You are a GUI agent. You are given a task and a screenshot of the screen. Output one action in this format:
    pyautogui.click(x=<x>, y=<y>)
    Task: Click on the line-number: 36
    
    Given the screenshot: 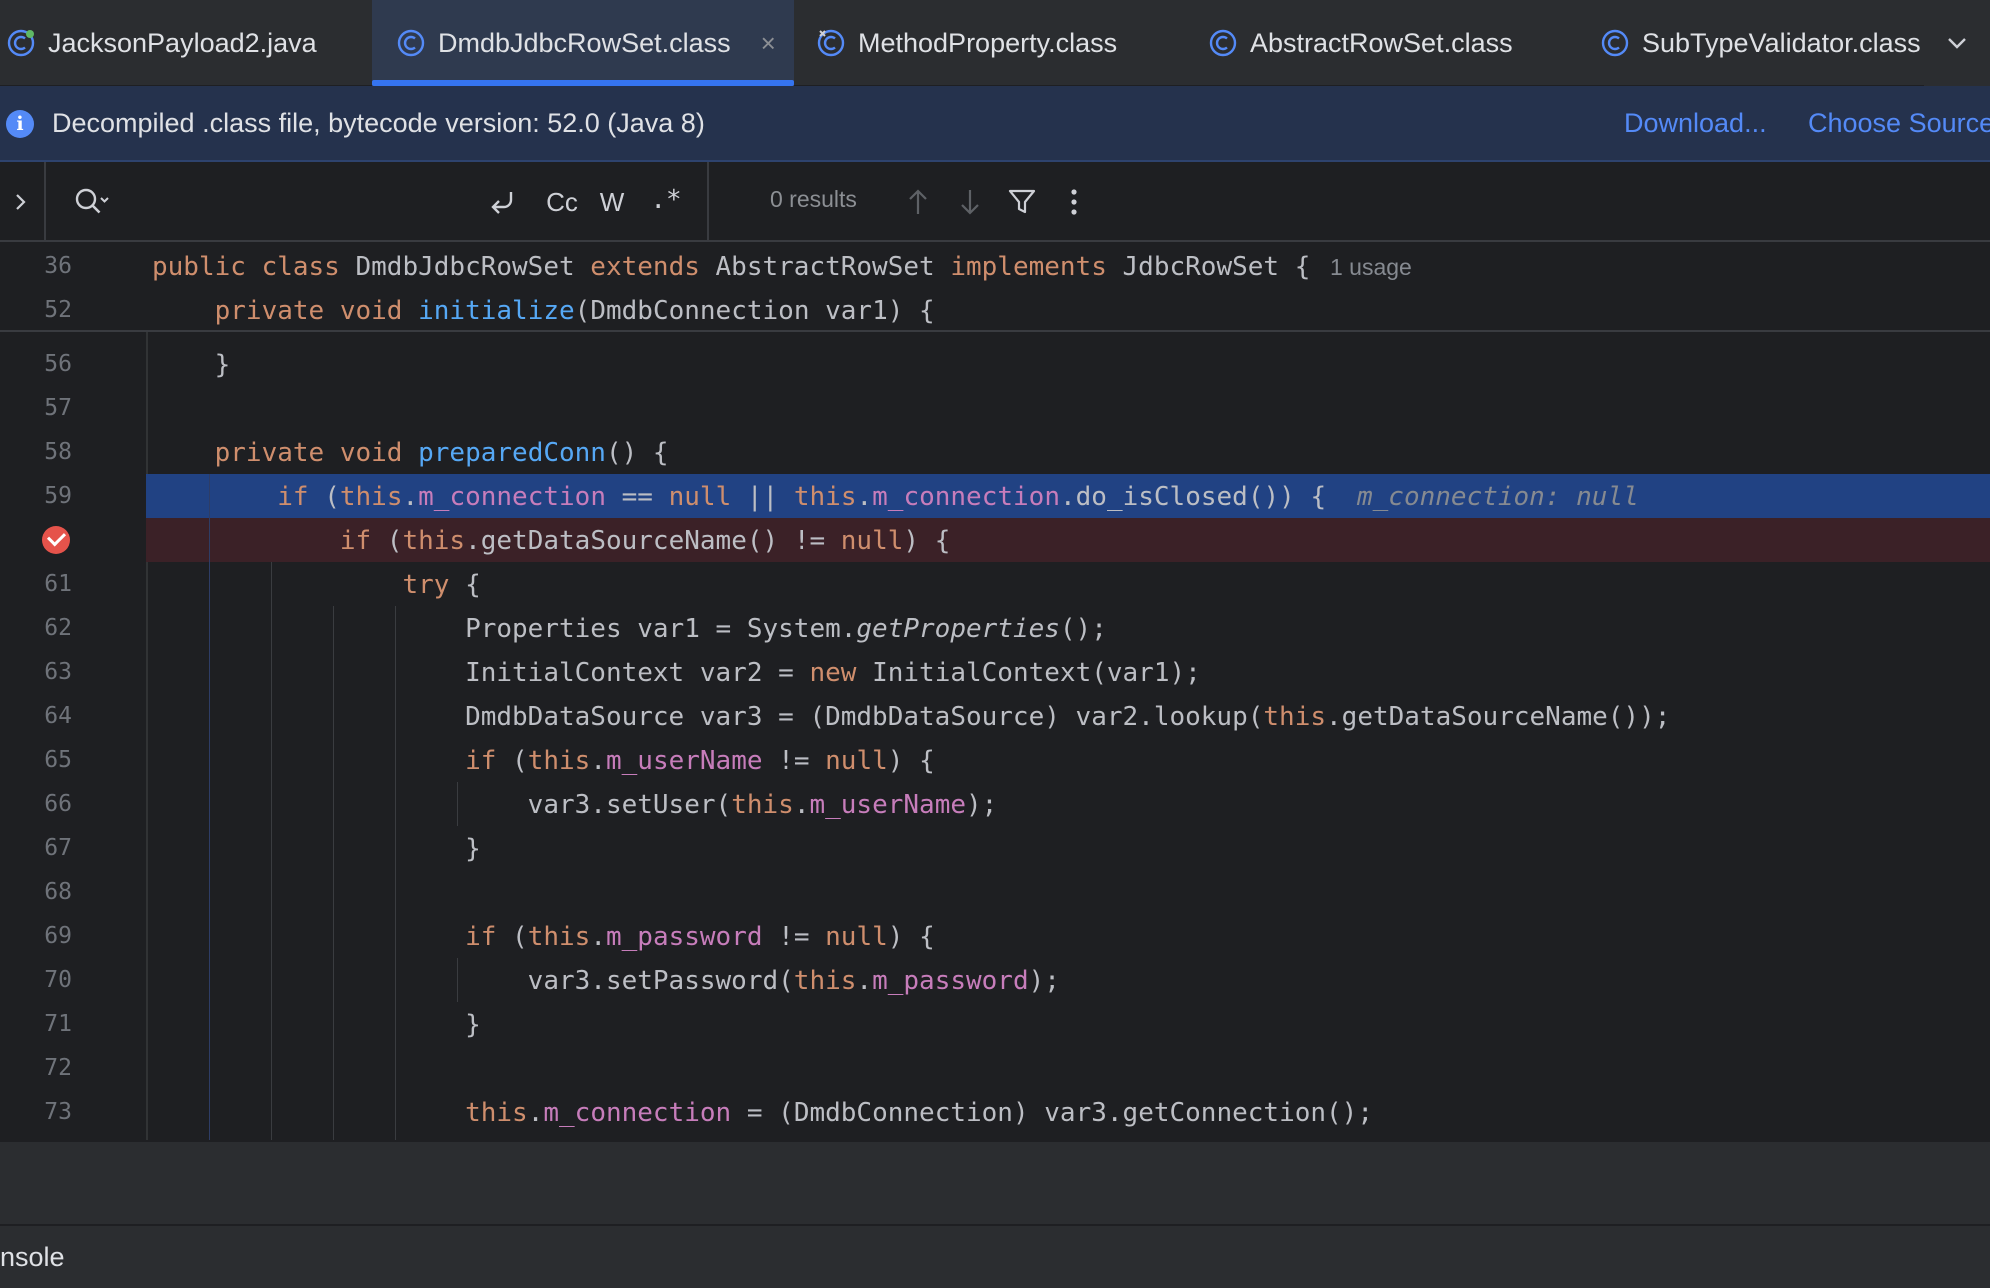 What is the action you would take?
    pyautogui.click(x=58, y=266)
    